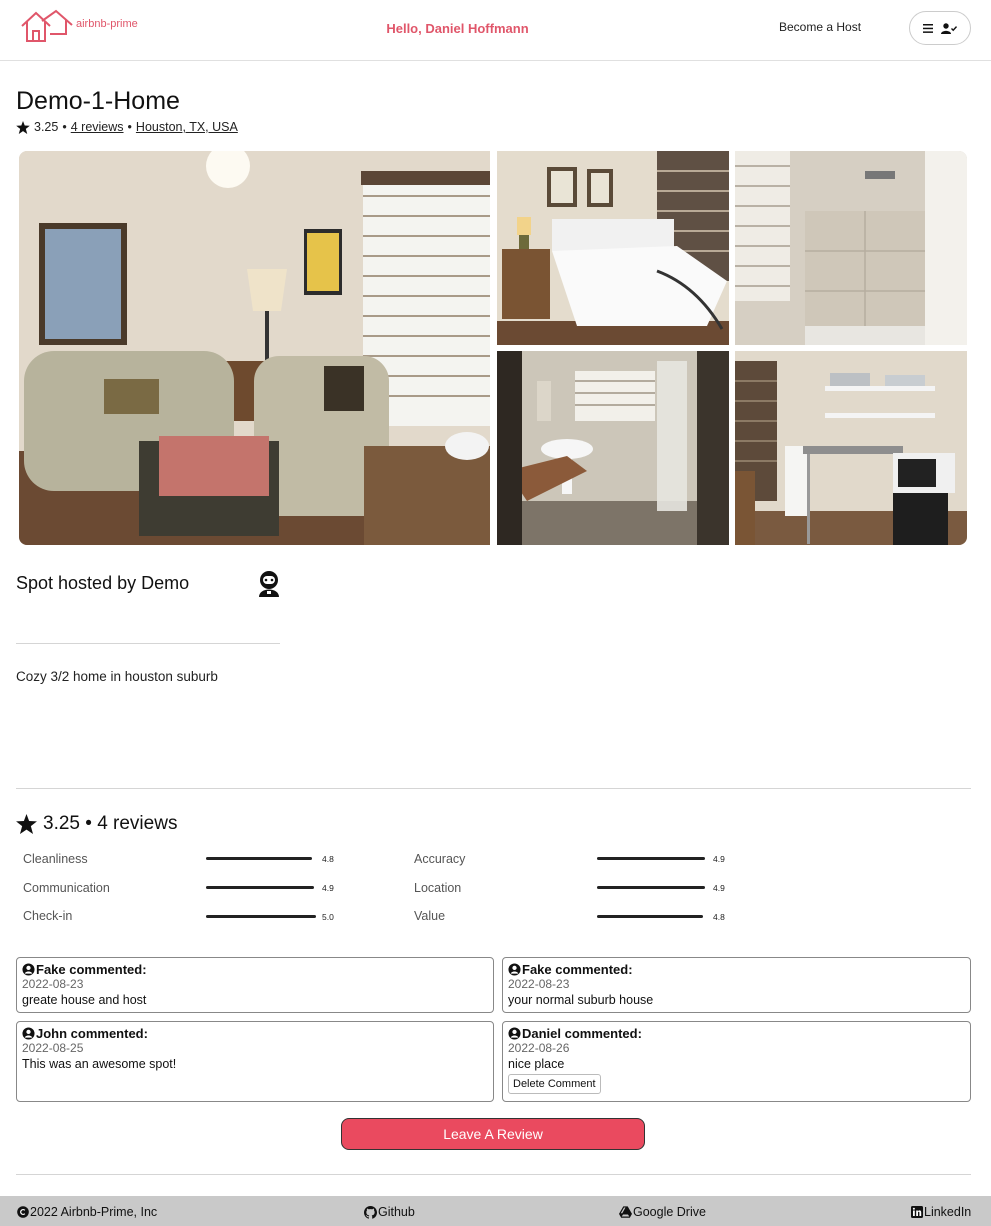 Image resolution: width=991 pixels, height=1226 pixels. Describe the element at coordinates (187, 127) in the screenshot. I see `location-link: Houston, TX, USA` at that location.